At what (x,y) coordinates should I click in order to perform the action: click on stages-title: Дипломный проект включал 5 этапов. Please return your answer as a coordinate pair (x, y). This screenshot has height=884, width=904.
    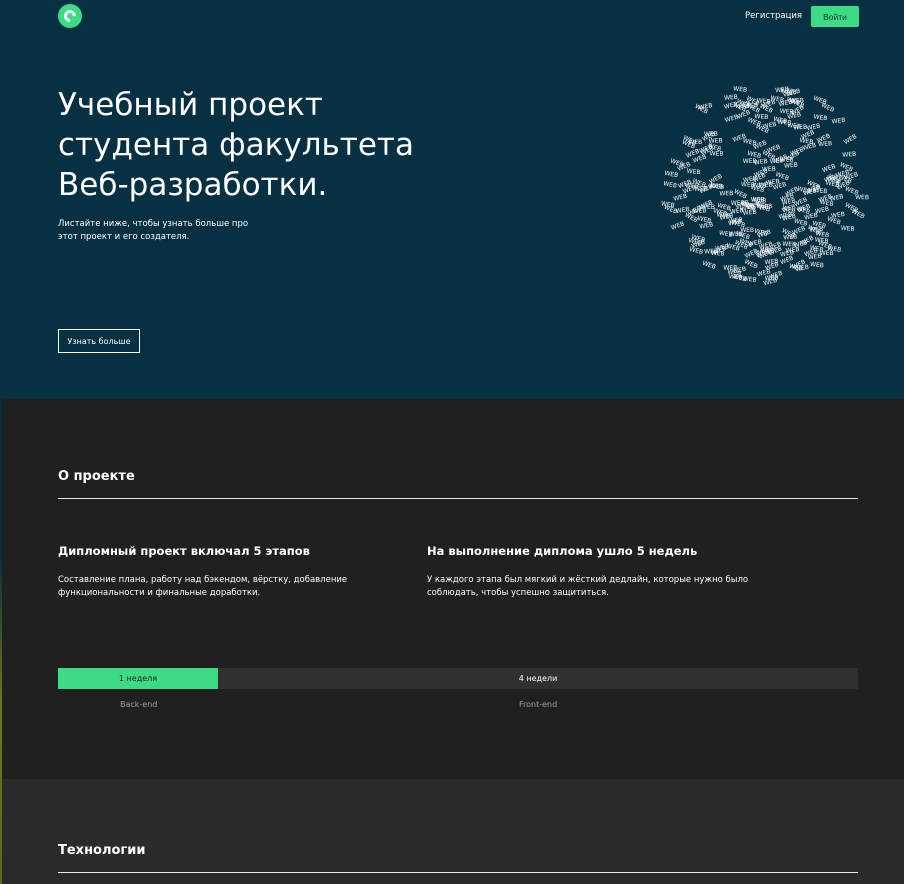
    Looking at the image, I should click on (184, 551).